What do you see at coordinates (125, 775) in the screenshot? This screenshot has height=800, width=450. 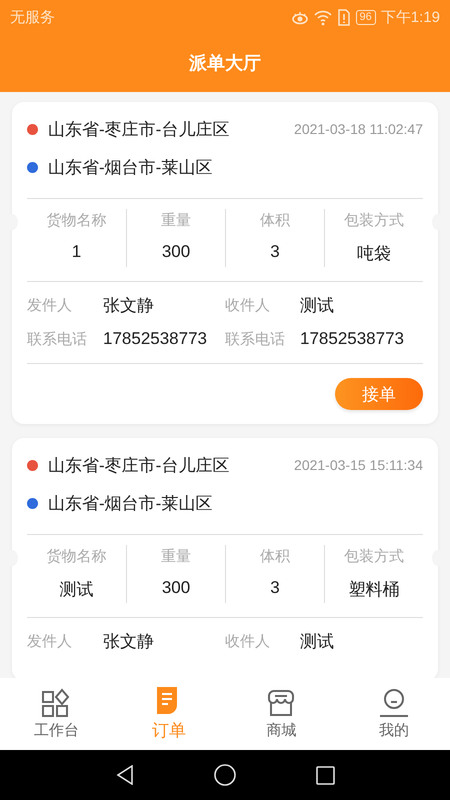 I see `back-icon` at bounding box center [125, 775].